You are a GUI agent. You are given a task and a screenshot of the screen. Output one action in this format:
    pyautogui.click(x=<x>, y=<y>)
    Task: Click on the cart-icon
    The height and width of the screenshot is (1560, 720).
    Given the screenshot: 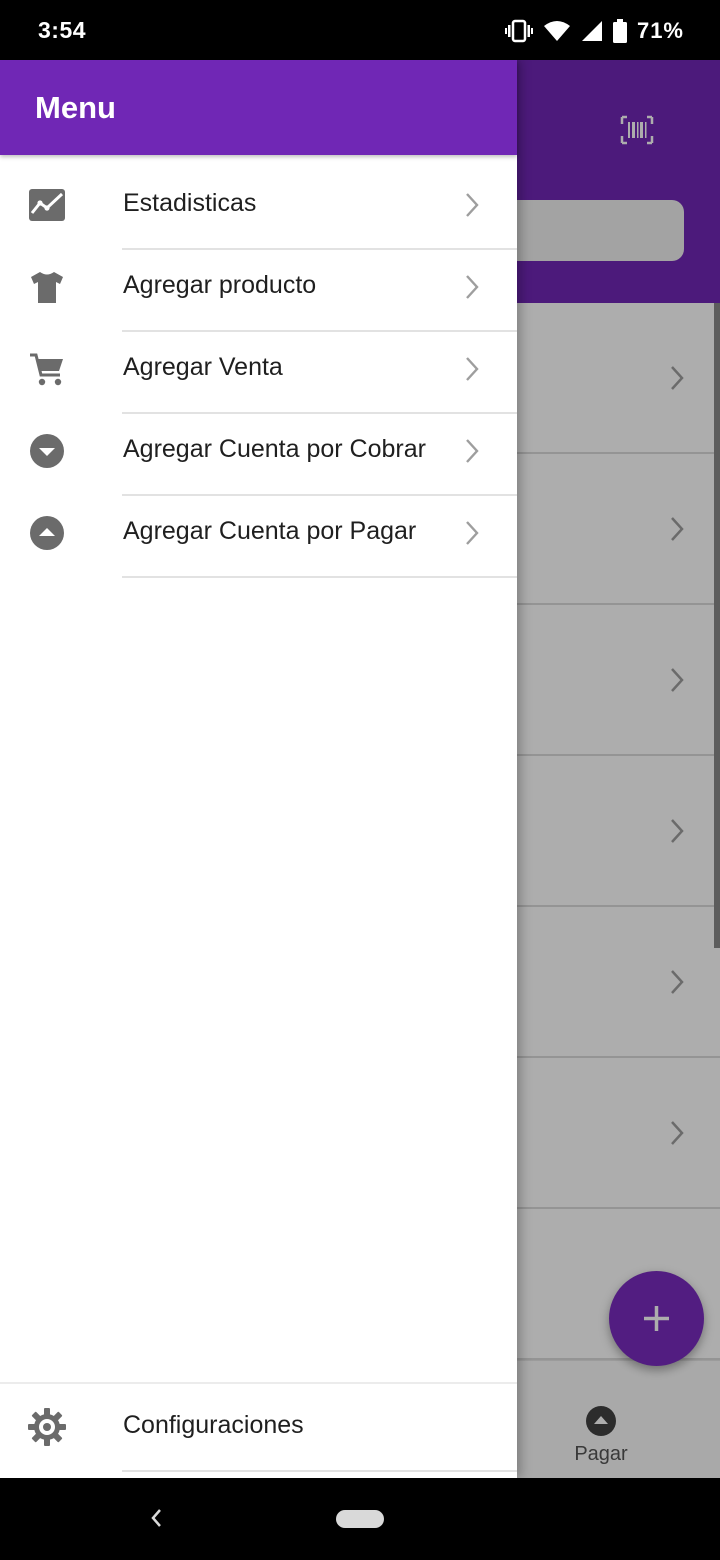 What is the action you would take?
    pyautogui.click(x=46, y=369)
    